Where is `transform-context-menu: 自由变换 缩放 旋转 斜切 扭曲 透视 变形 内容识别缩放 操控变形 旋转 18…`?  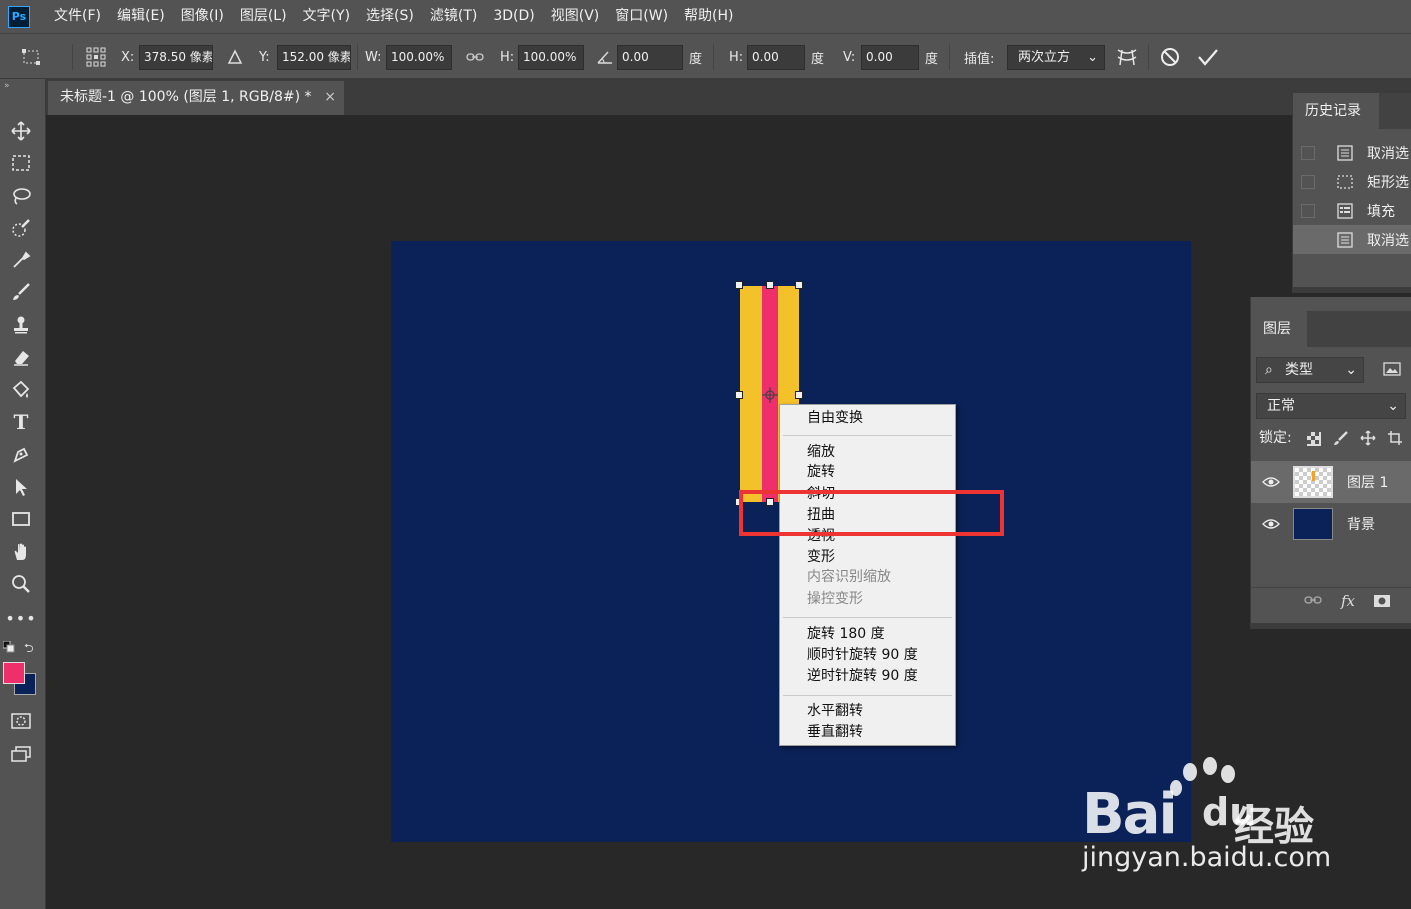
transform-context-menu: 自由变换 缩放 旋转 斜切 扭曲 透视 变形 内容识别缩放 操控变形 旋转 18… is located at coordinates (867, 575).